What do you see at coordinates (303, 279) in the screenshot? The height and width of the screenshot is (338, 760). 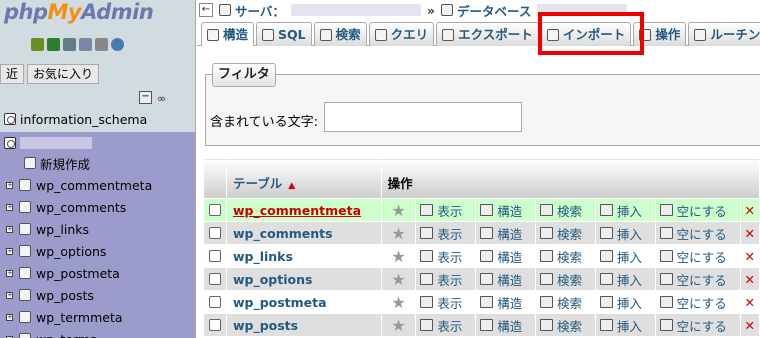 I see `table-name-link: wp_options` at bounding box center [303, 279].